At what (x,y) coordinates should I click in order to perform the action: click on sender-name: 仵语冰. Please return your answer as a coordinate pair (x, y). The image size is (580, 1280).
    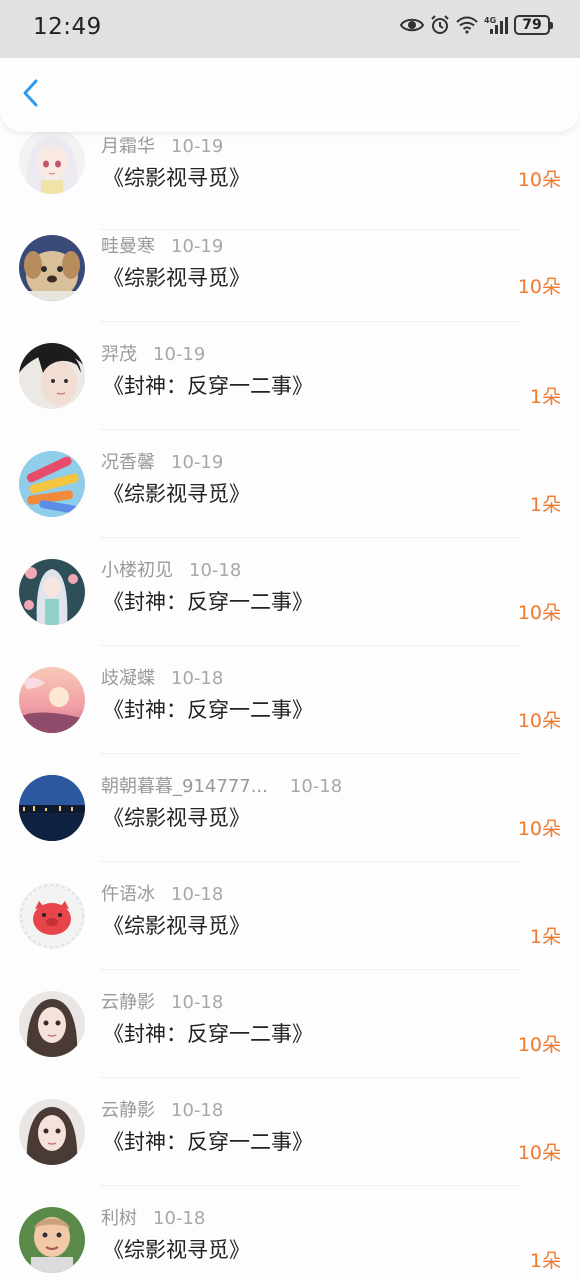
    Looking at the image, I should click on (128, 894).